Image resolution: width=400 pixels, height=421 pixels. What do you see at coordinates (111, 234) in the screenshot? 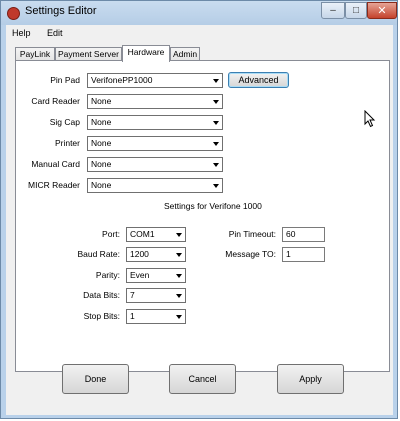
I see `port-label: Port:` at bounding box center [111, 234].